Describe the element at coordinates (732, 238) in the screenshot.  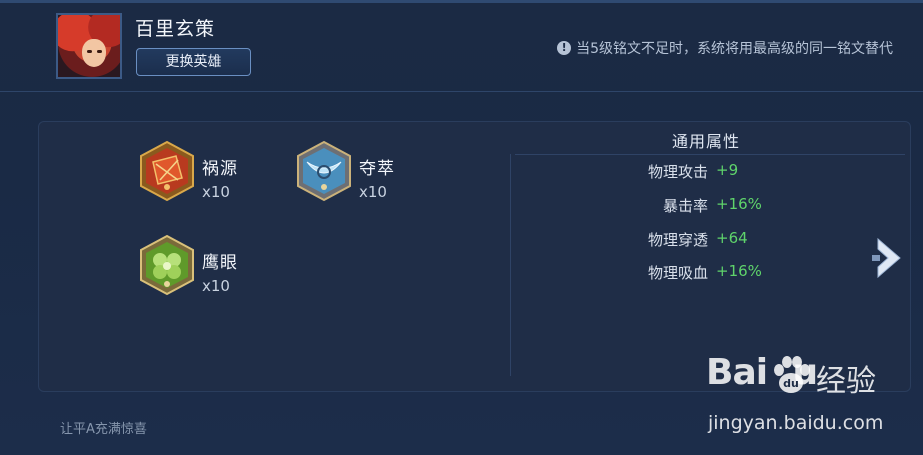
I see `attribute-value: +64` at that location.